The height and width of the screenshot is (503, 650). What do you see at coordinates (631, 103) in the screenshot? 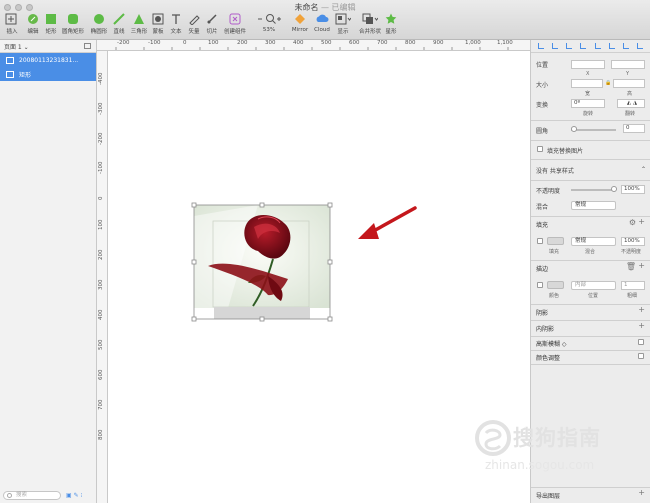
I see `flip-buttons: ◭ ◮` at bounding box center [631, 103].